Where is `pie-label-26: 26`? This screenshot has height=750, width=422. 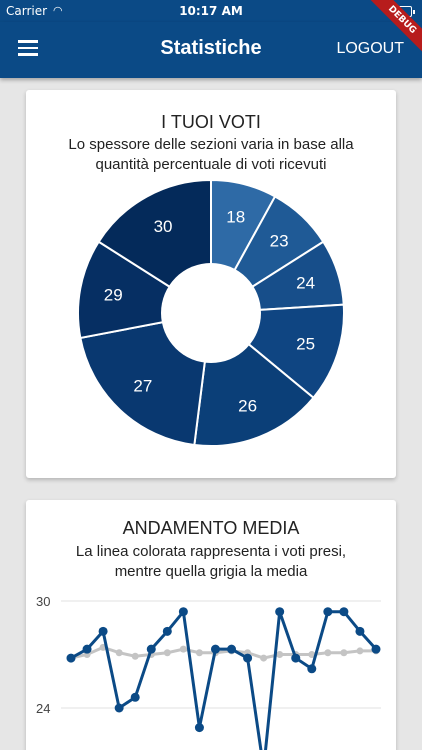 pie-label-26: 26 is located at coordinates (247, 406).